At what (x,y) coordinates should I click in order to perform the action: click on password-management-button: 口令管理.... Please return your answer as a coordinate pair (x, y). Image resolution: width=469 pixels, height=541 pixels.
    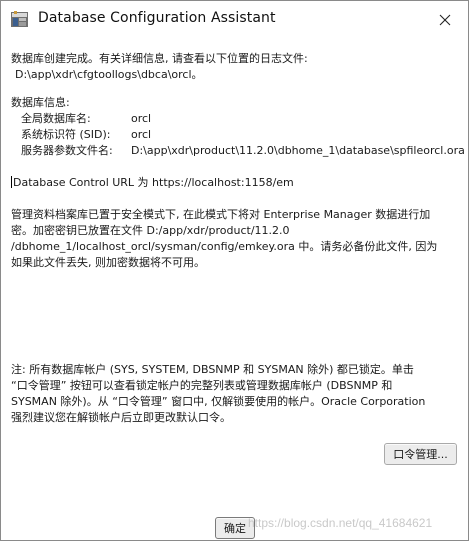
    Looking at the image, I should click on (420, 454).